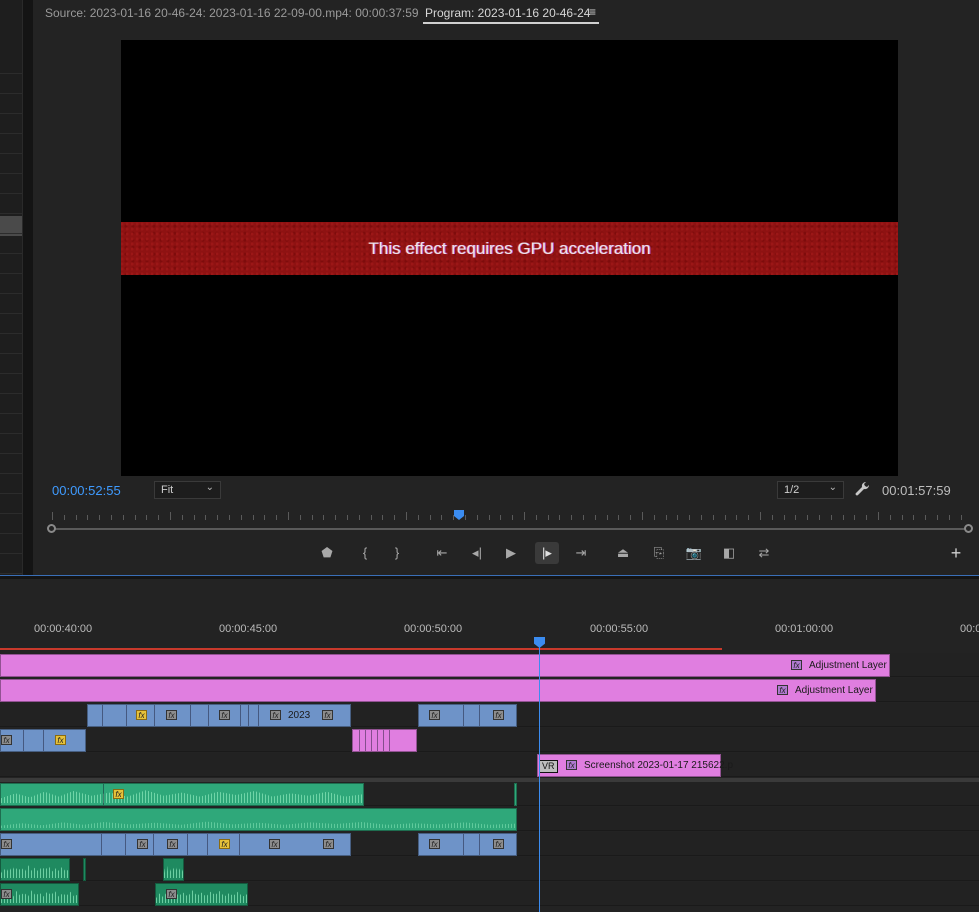 This screenshot has width=979, height=912. What do you see at coordinates (848, 665) in the screenshot?
I see `clip-label: Adjustment Layer` at bounding box center [848, 665].